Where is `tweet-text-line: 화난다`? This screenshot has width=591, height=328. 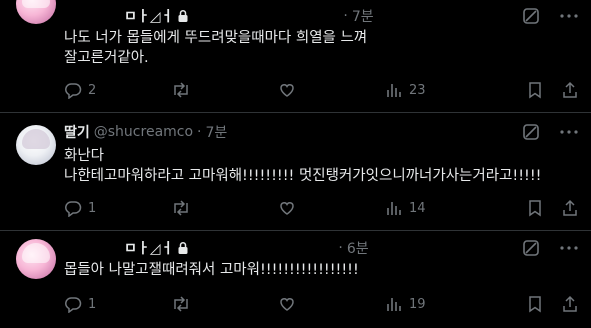 tweet-text-line: 화난다 is located at coordinates (84, 156).